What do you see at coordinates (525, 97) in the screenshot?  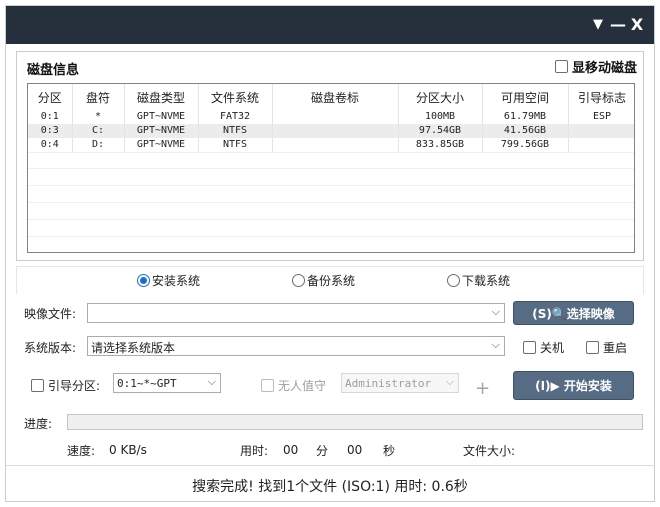 I see `col-header-free-space: 可用空间` at bounding box center [525, 97].